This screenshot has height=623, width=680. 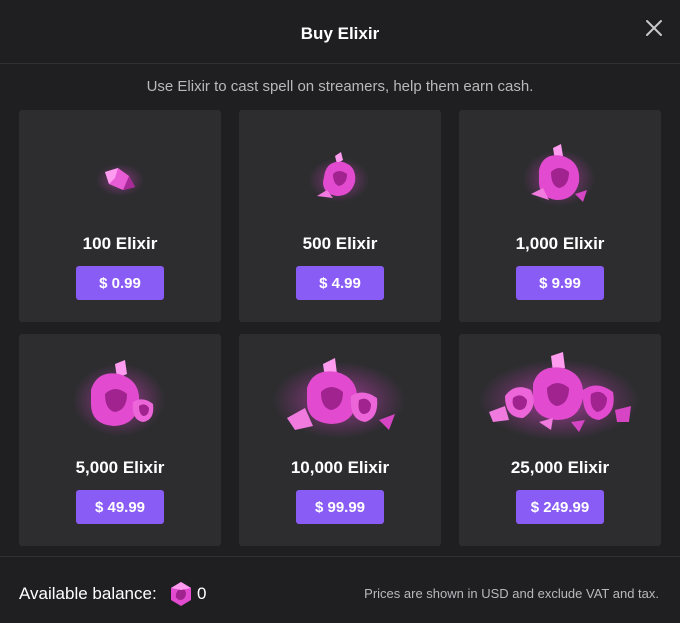 What do you see at coordinates (560, 283) in the screenshot?
I see `buy-button-1000: $ 9.99` at bounding box center [560, 283].